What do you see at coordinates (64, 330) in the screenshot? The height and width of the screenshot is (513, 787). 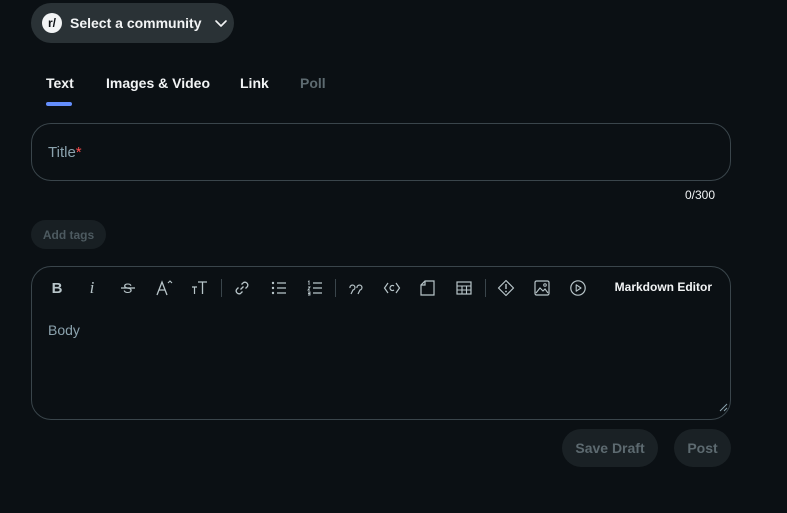 I see `body-placeholder: Body` at bounding box center [64, 330].